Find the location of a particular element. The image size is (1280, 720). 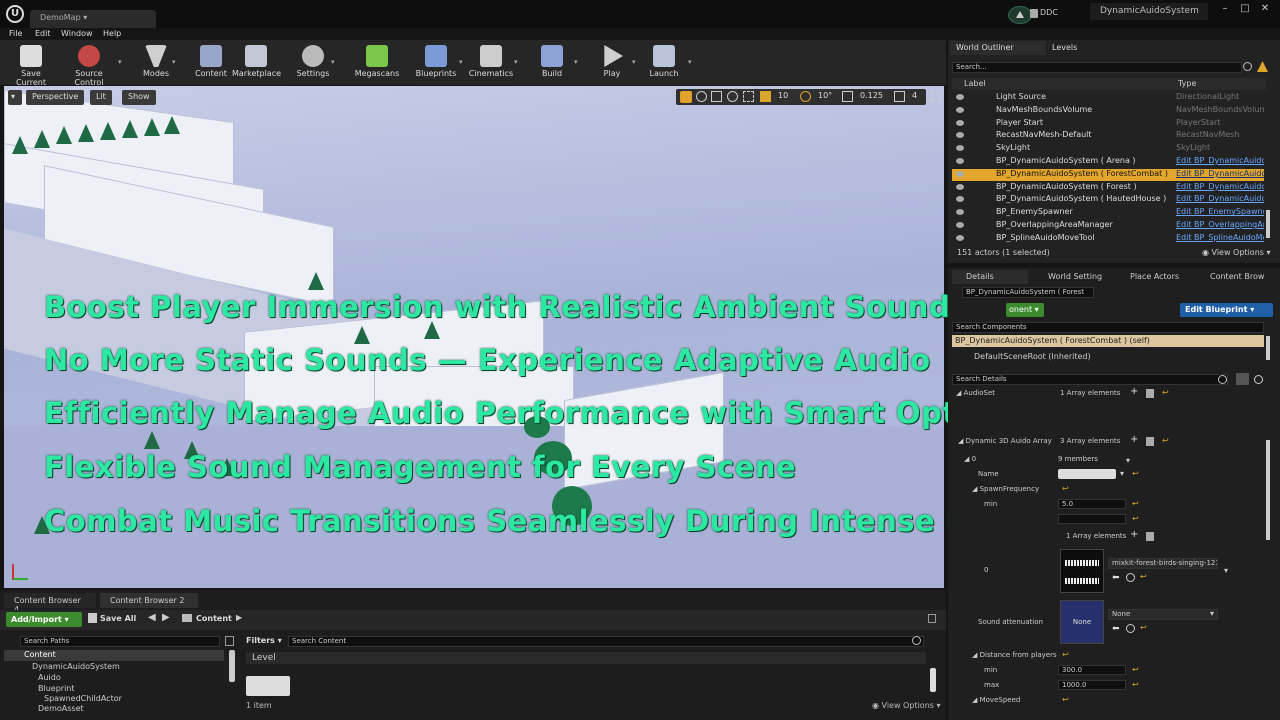

outliner-row: RecastNavMesh-Default RecastNavMesh is located at coordinates (1108, 136).